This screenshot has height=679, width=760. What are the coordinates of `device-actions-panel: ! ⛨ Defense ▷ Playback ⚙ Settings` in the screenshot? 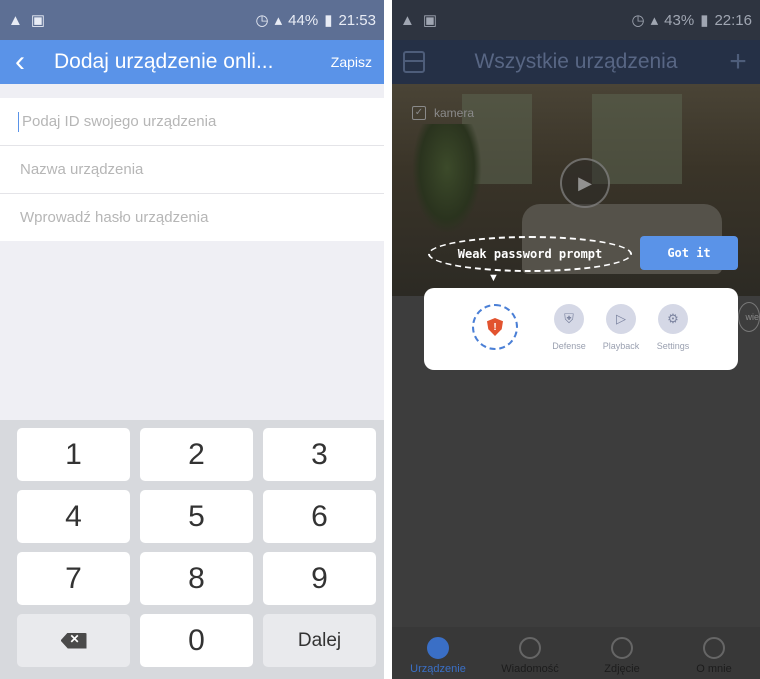 It's located at (581, 329).